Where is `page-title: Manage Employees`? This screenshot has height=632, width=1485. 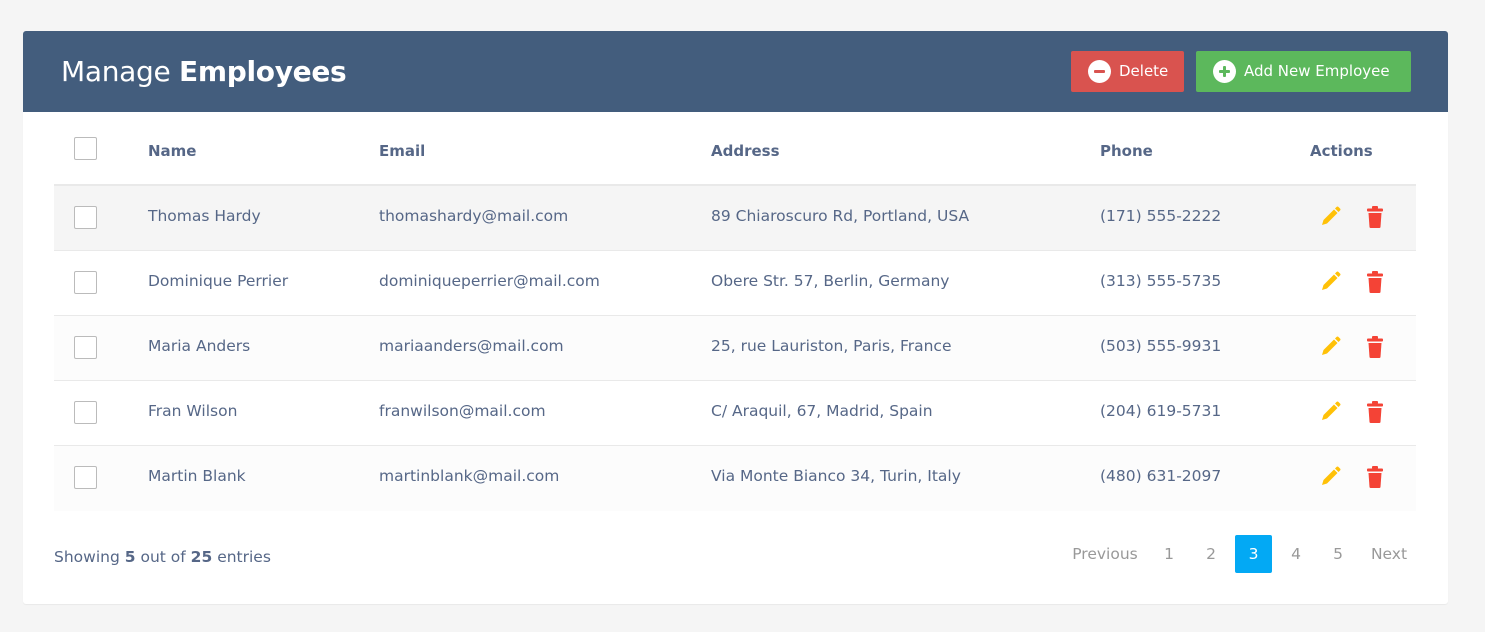
page-title: Manage Employees is located at coordinates (204, 72).